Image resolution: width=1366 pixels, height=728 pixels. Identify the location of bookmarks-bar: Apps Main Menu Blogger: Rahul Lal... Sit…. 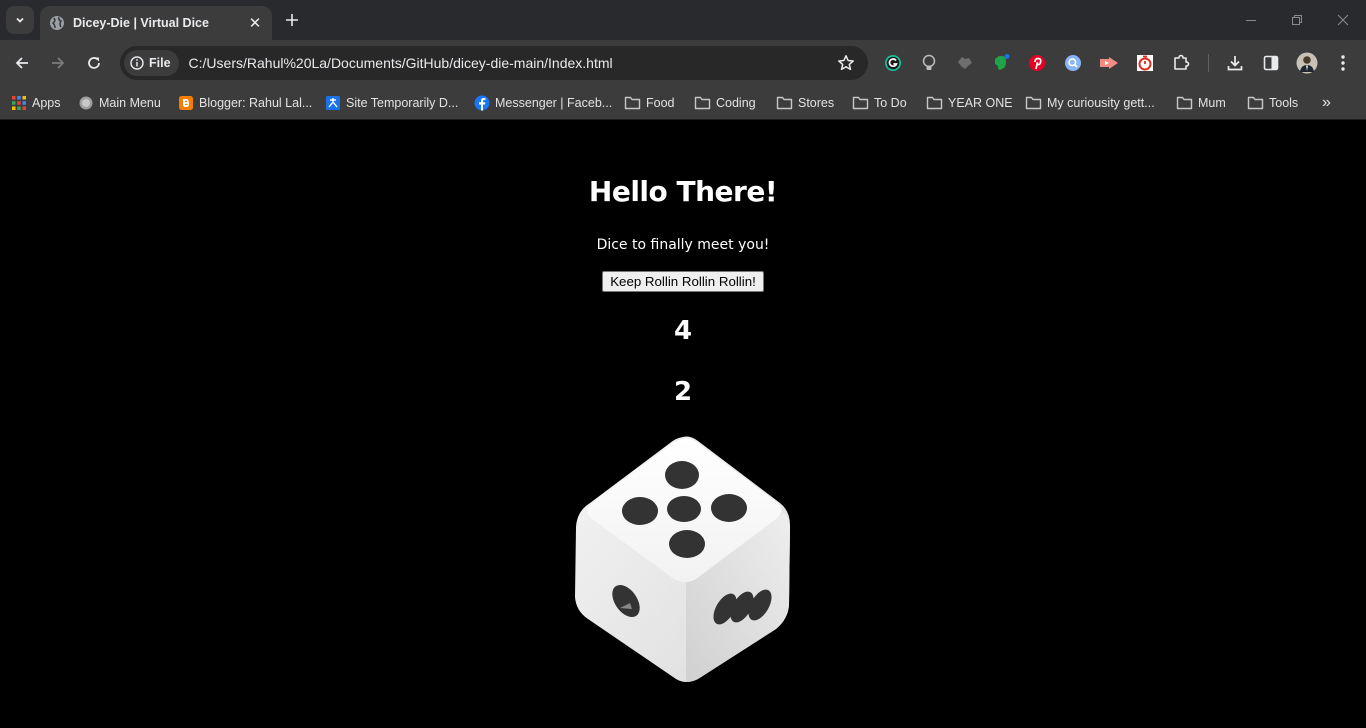
(683, 103).